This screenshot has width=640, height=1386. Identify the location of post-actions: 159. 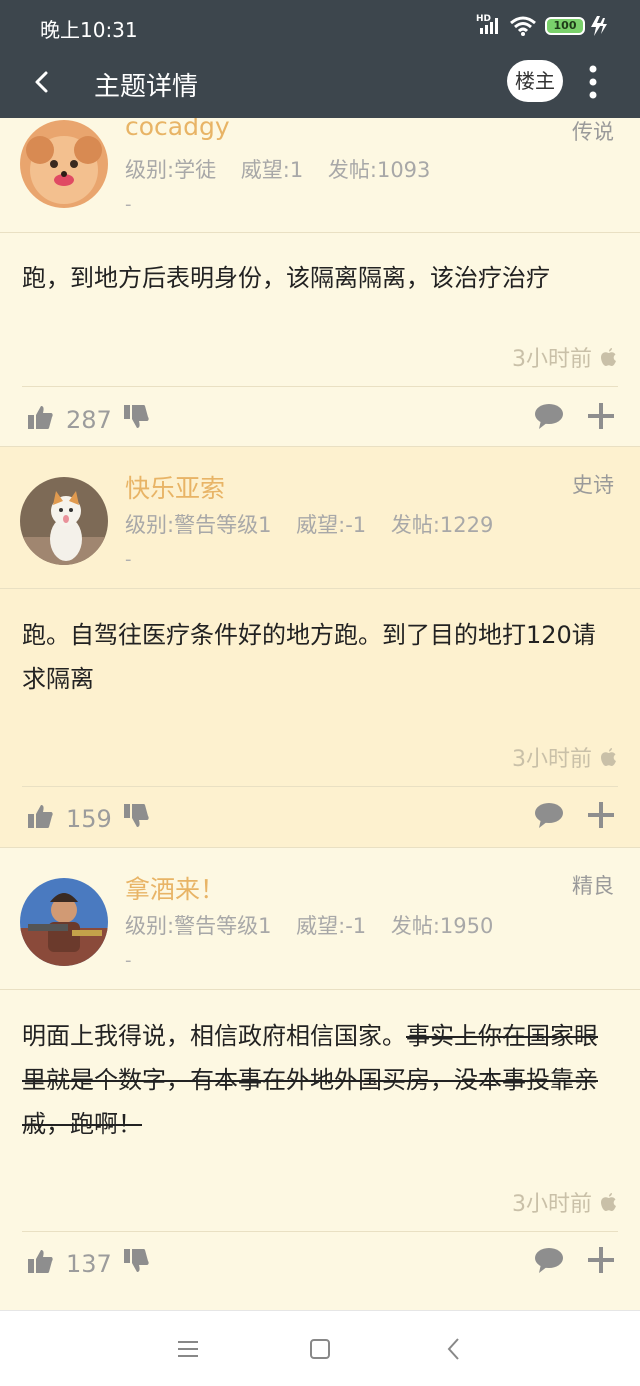
(320, 819).